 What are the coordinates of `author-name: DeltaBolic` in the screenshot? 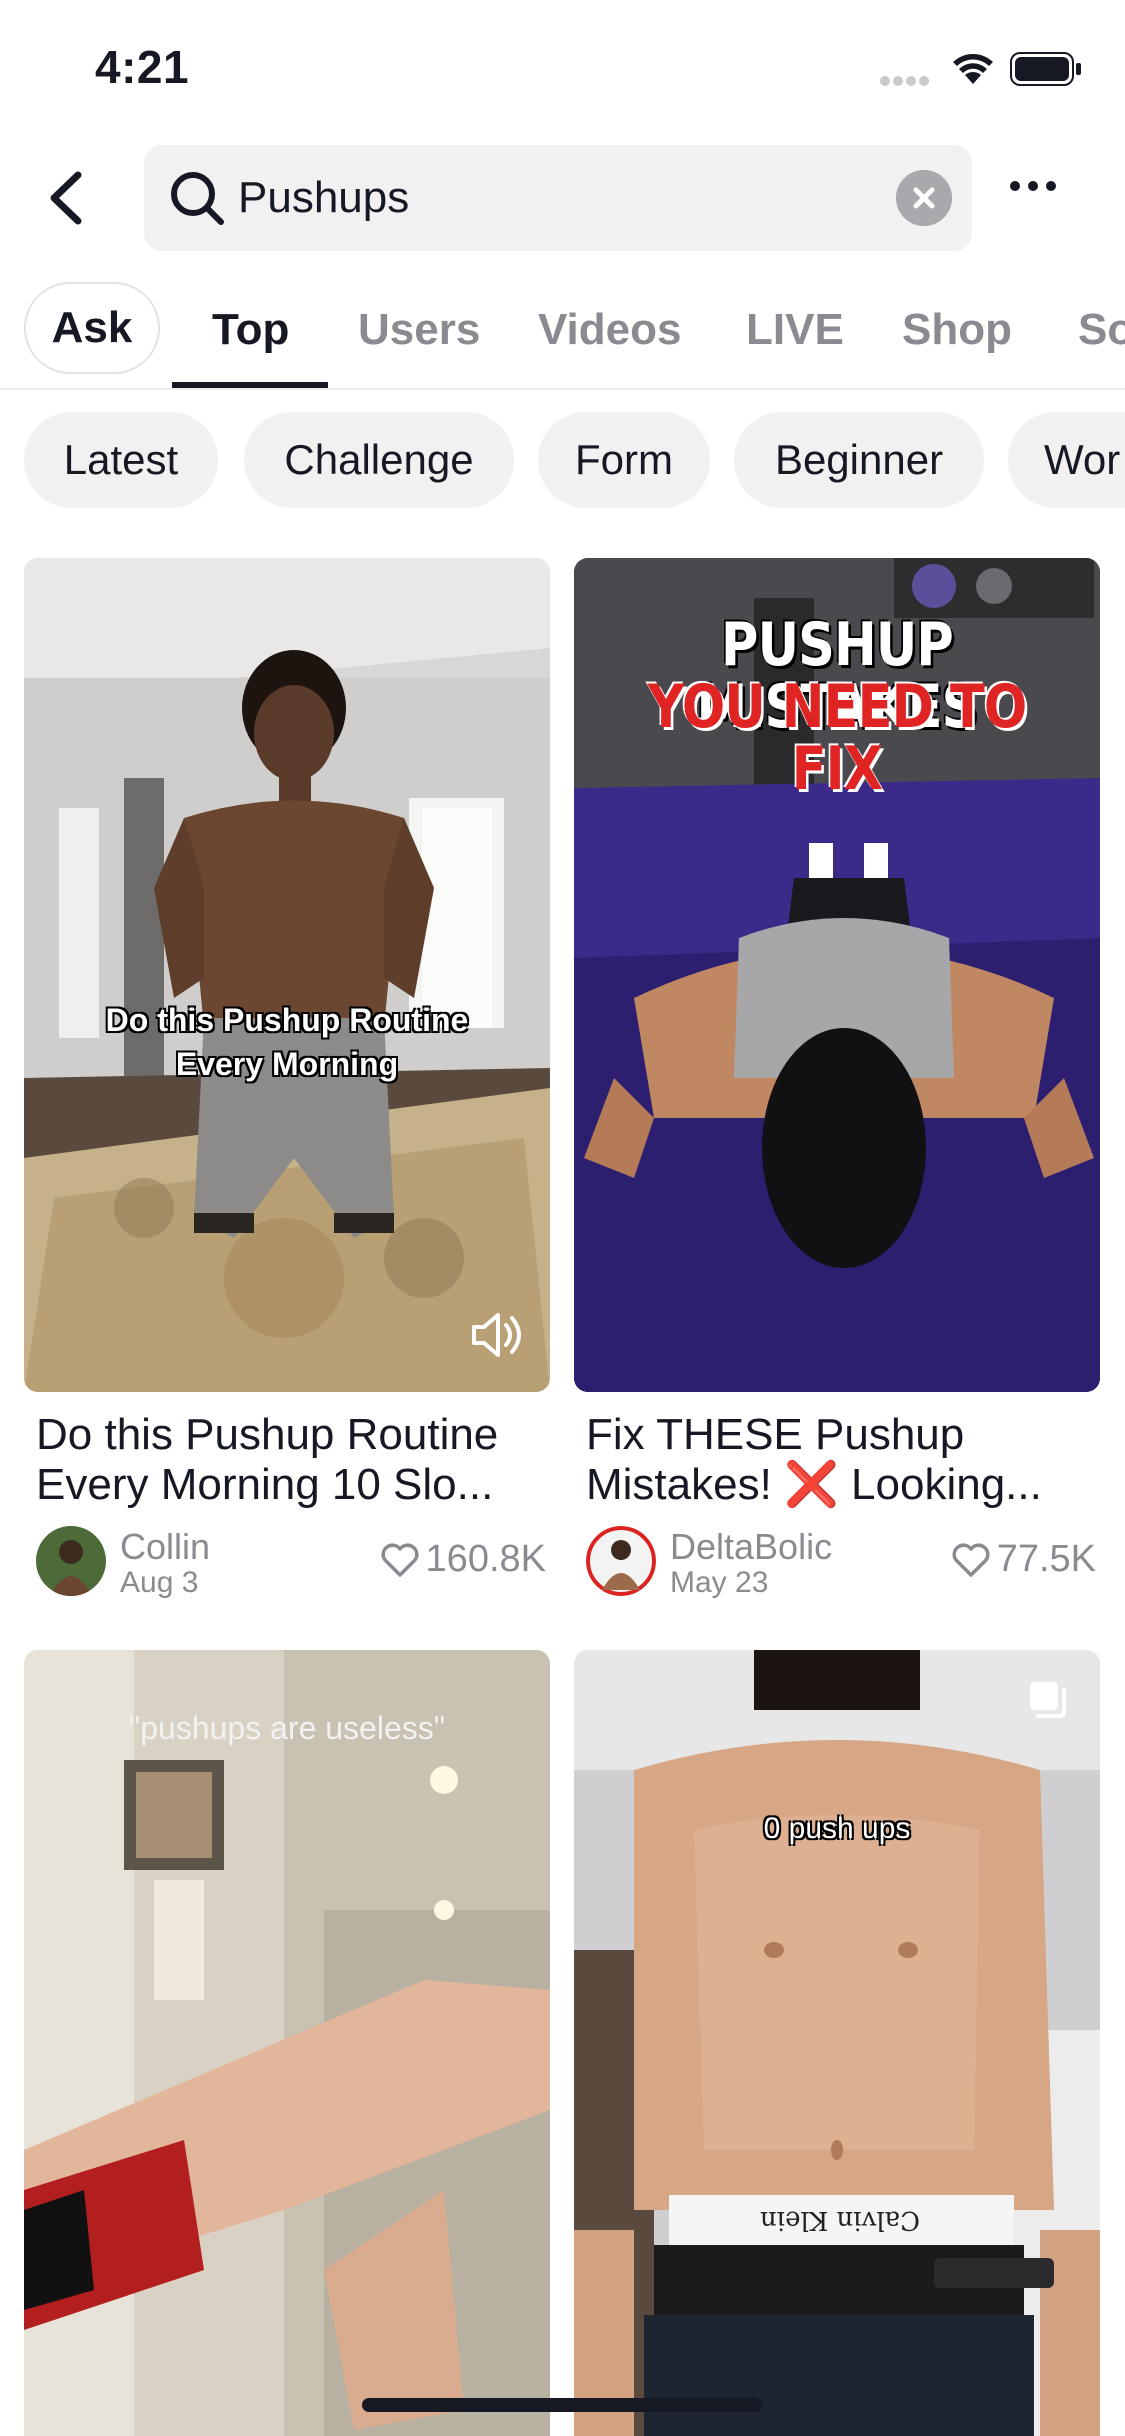 It's located at (751, 1547).